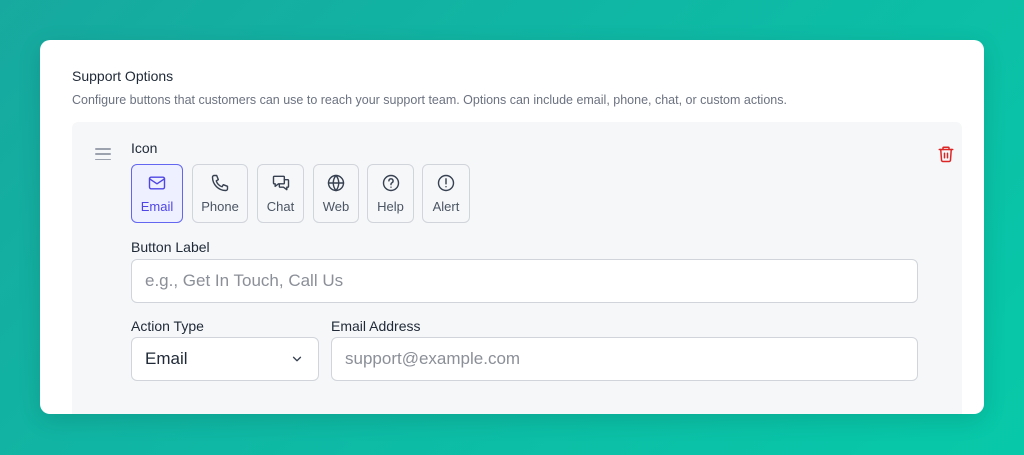  I want to click on chat-icon, so click(280, 183).